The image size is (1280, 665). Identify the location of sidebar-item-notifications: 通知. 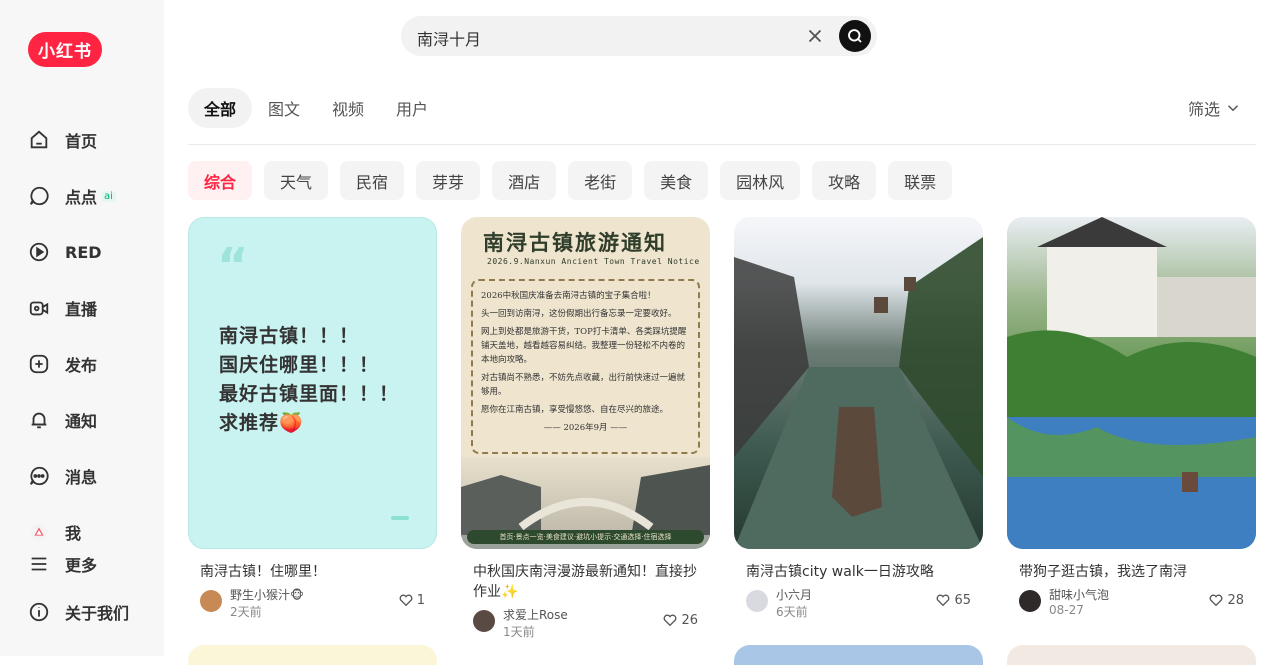
(62, 420).